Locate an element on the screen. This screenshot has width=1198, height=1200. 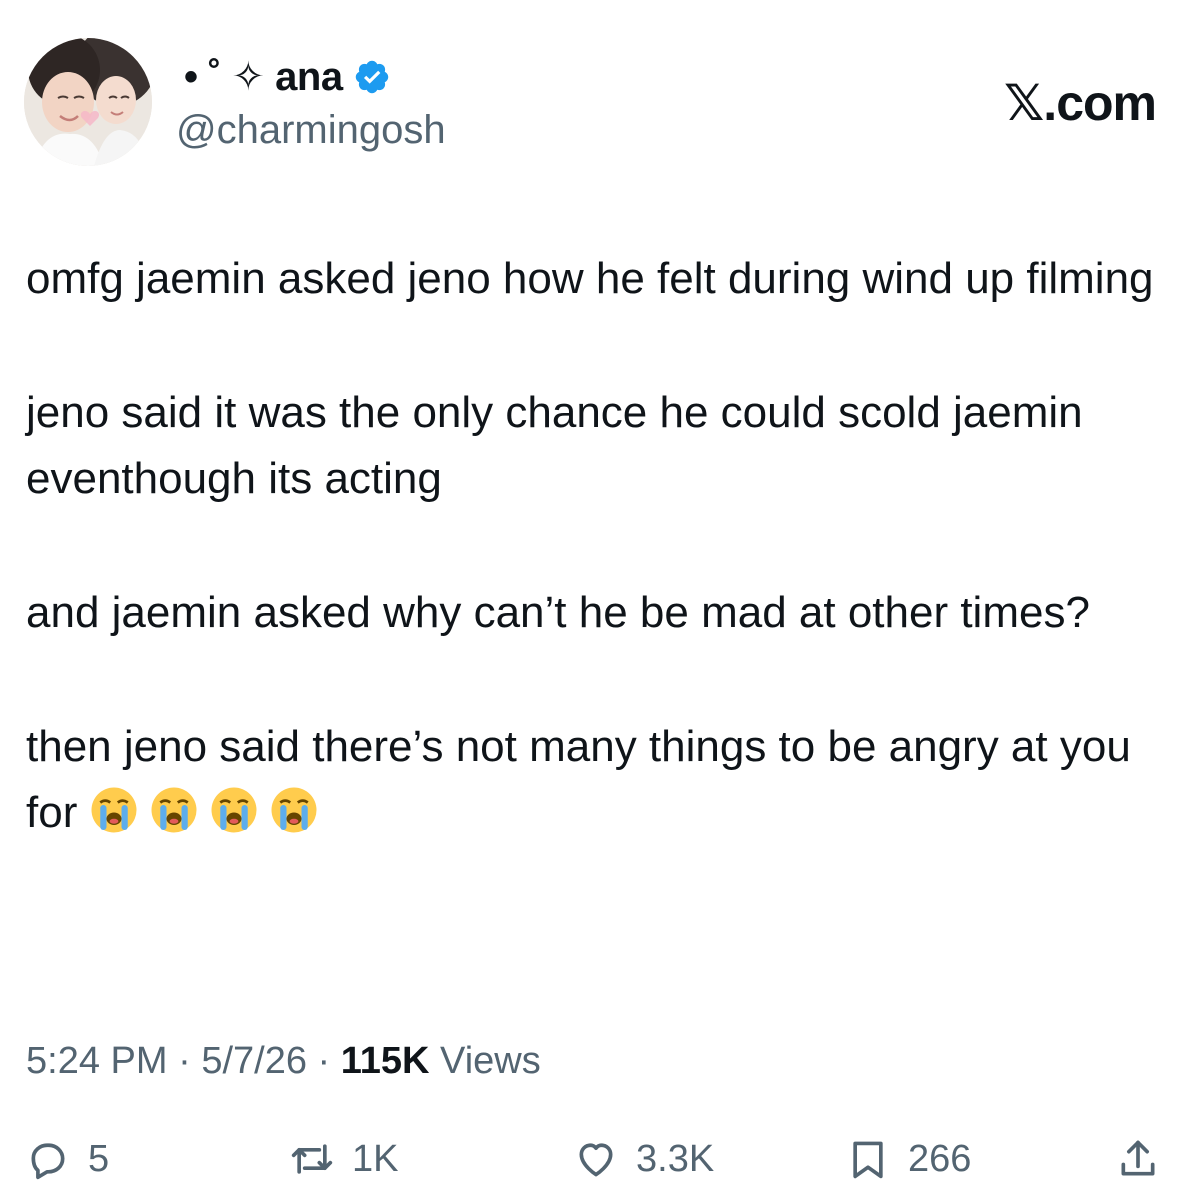
avatar-photo is located at coordinates (88, 102).